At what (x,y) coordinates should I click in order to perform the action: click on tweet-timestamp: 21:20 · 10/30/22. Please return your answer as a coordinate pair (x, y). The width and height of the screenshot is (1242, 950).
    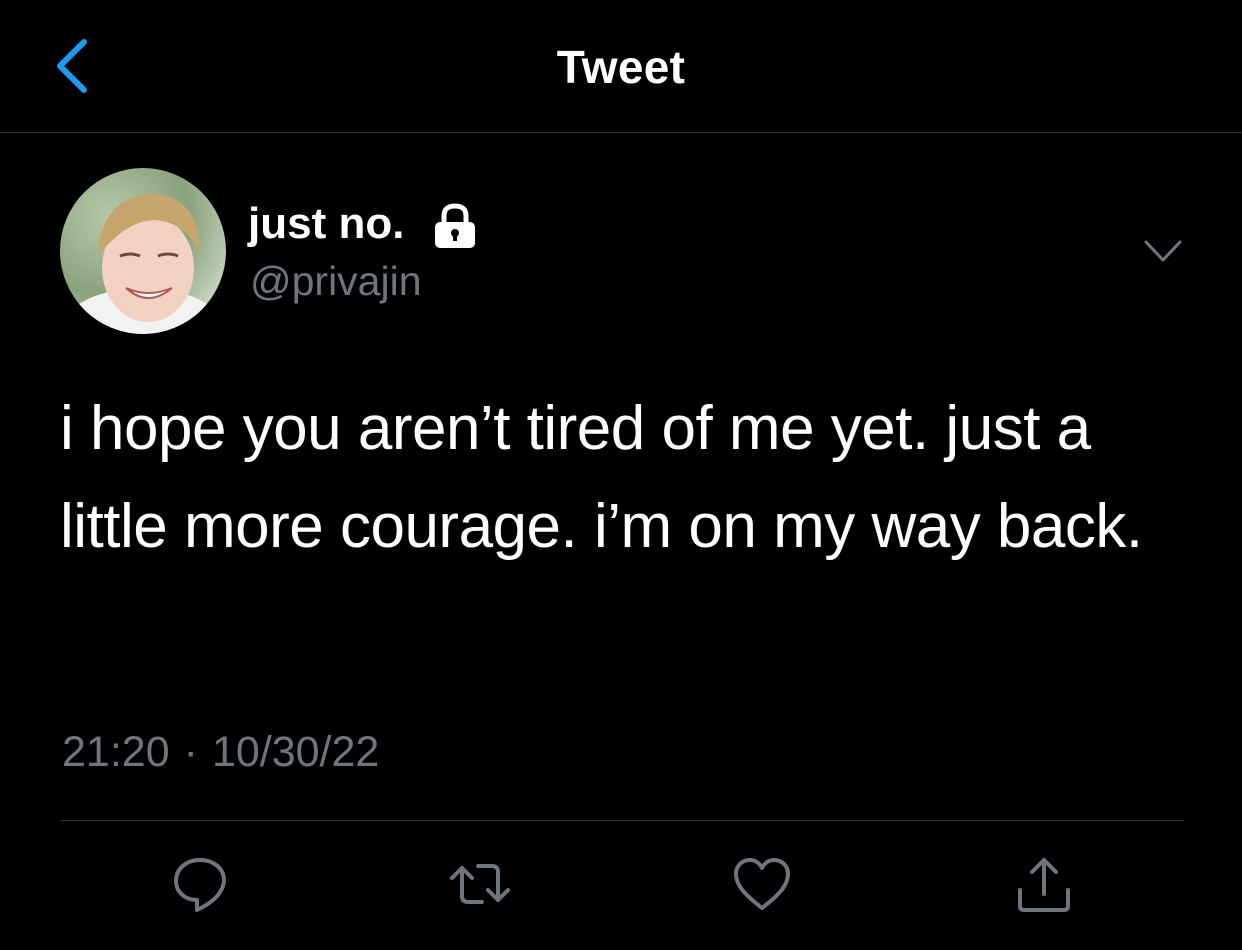
    Looking at the image, I should click on (220, 752).